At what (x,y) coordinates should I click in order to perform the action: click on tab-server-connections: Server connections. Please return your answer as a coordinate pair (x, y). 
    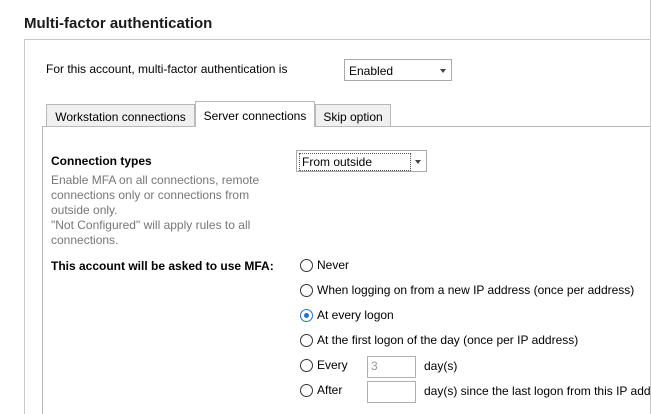
    Looking at the image, I should click on (255, 114).